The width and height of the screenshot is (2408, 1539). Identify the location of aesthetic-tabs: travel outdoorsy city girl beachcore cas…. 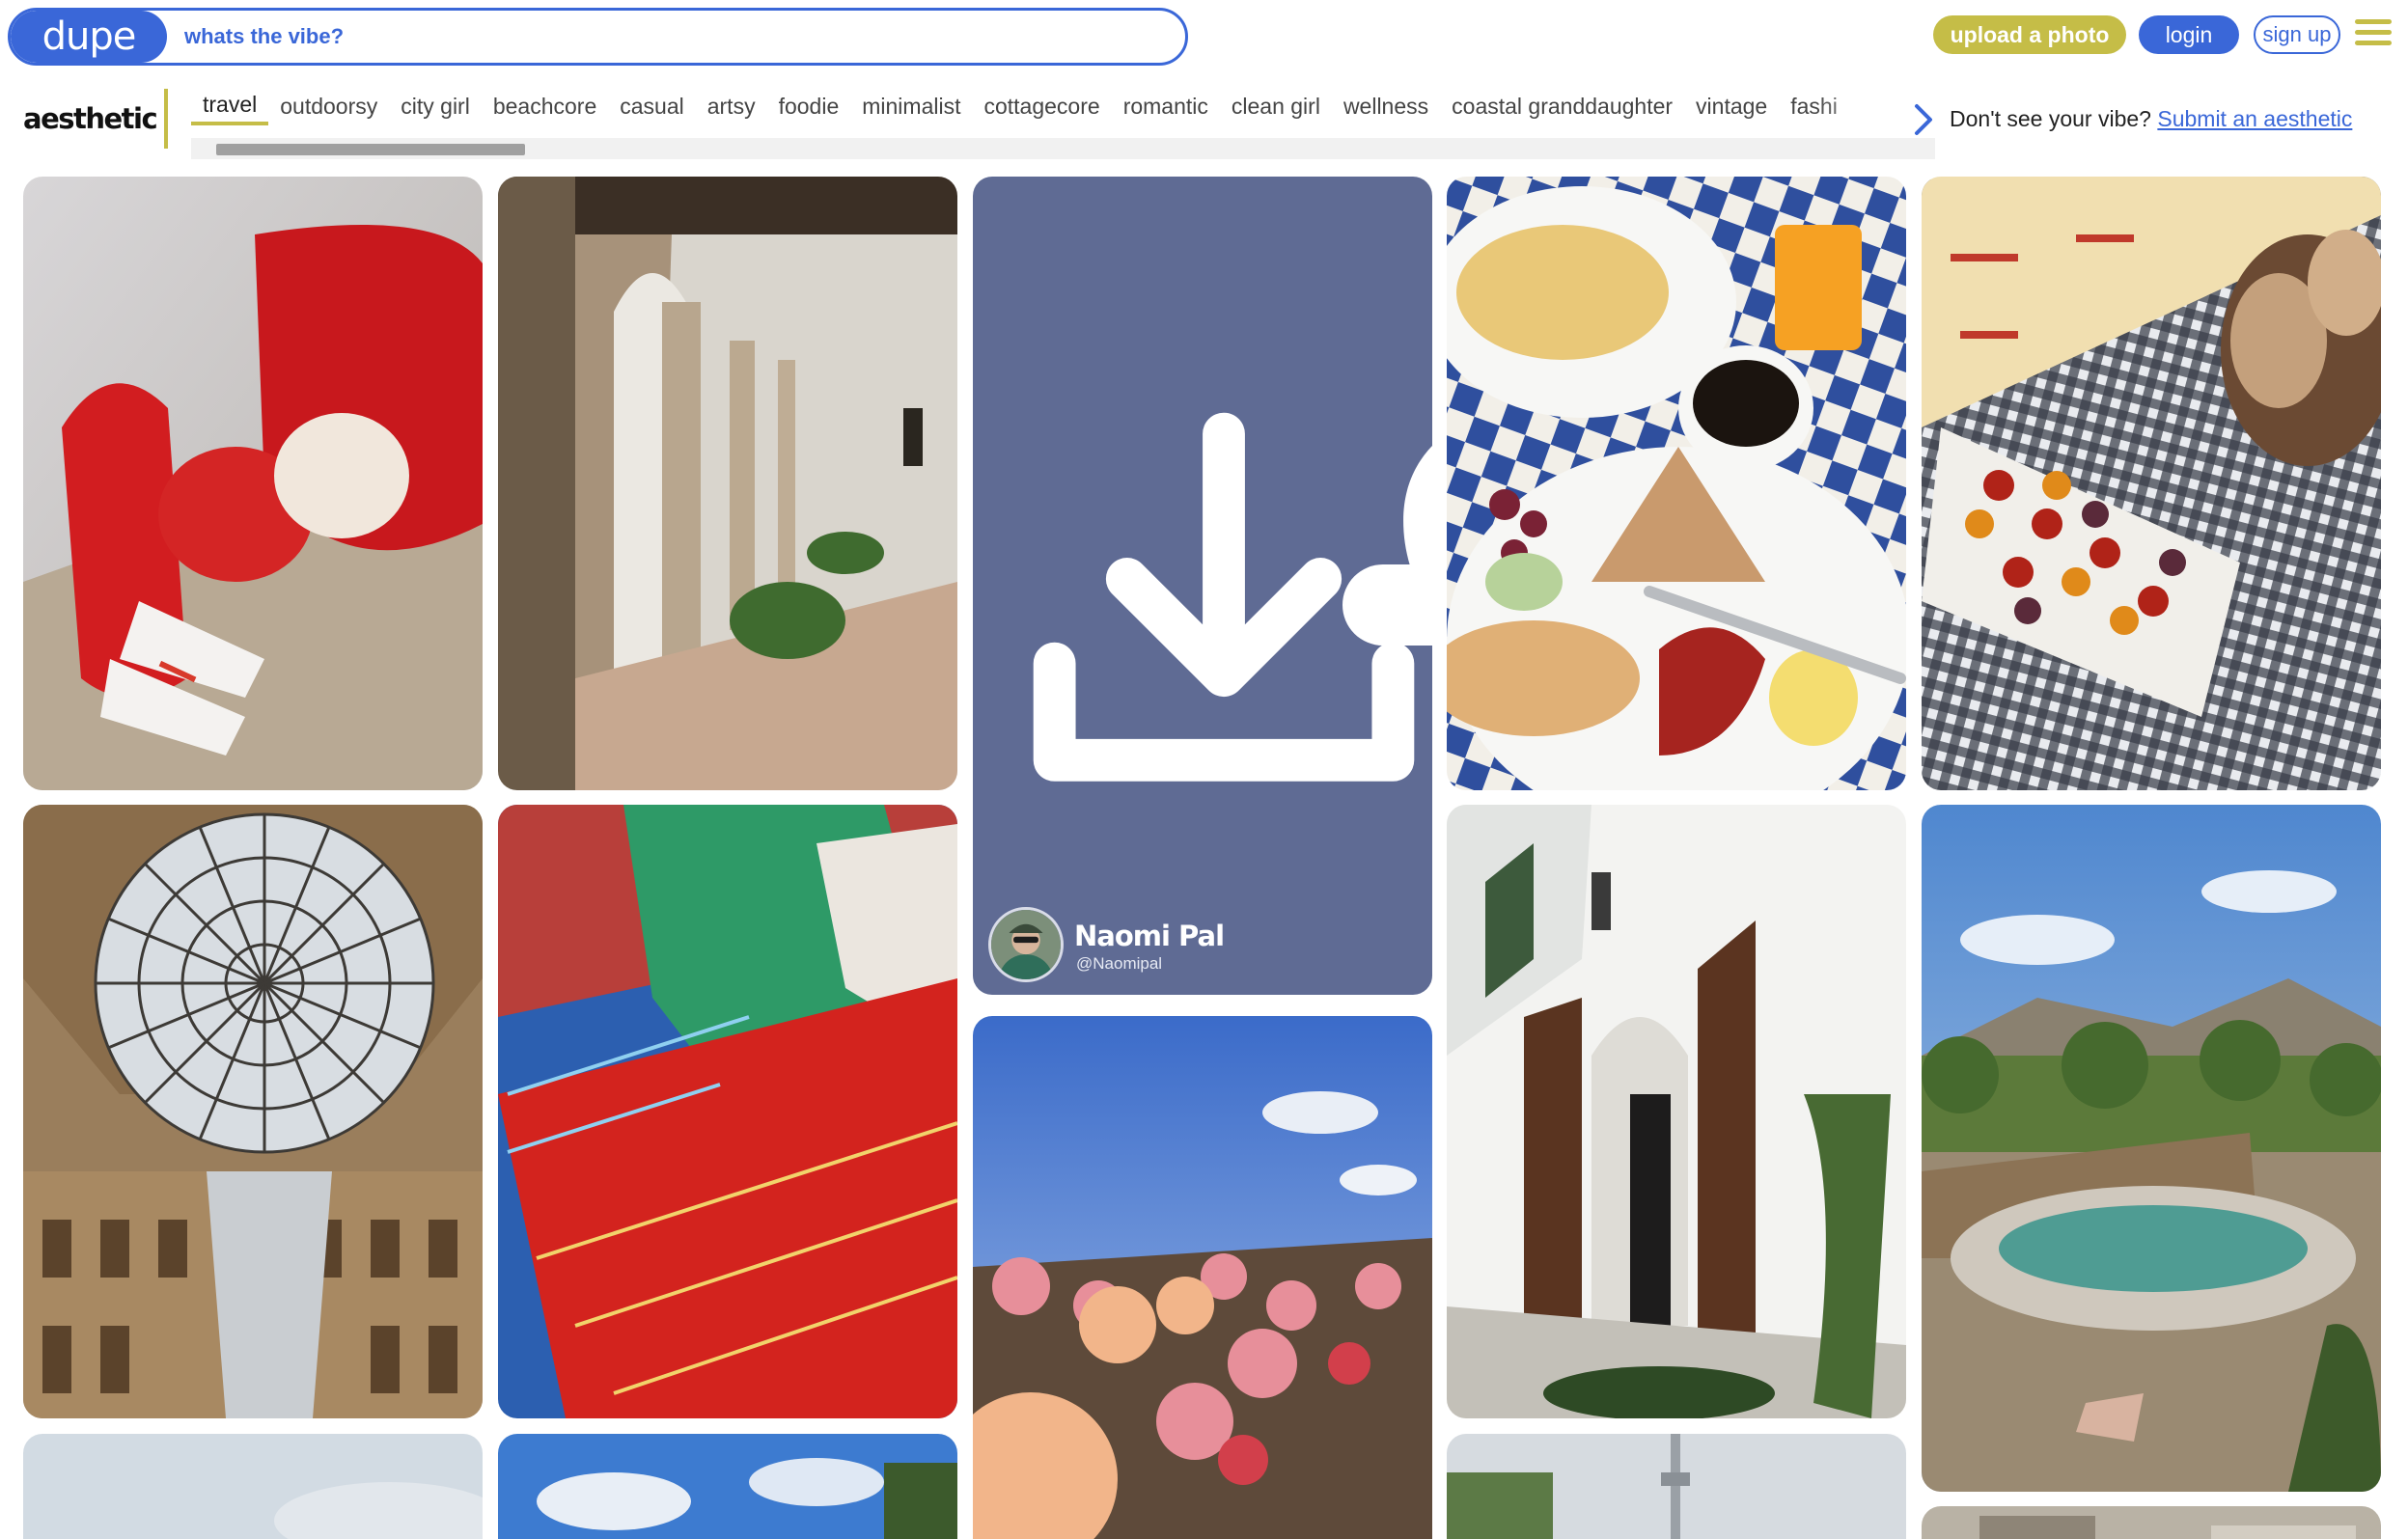
(1063, 114).